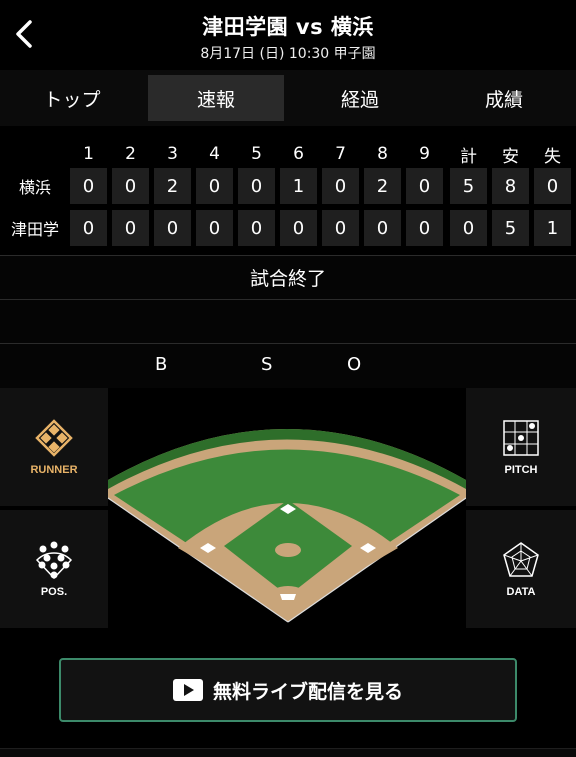  I want to click on position-button: POS., so click(54, 569).